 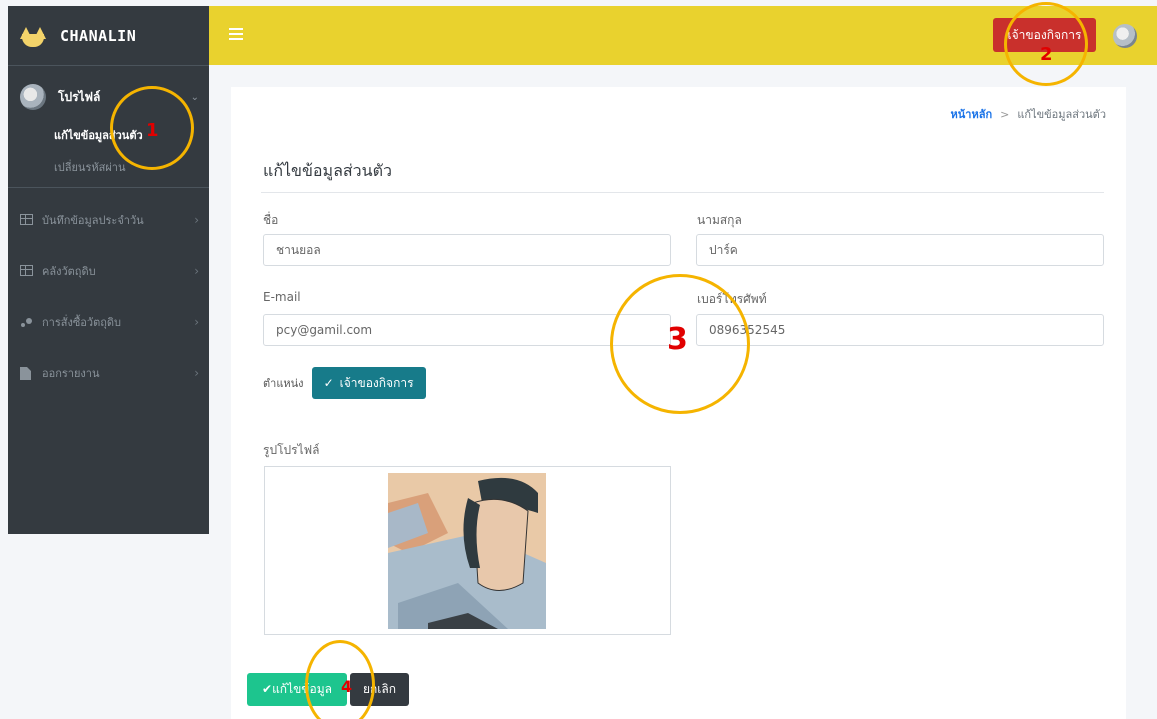 I want to click on page-title: แก้ไขข้อมูลส่วนตัว, so click(x=327, y=170).